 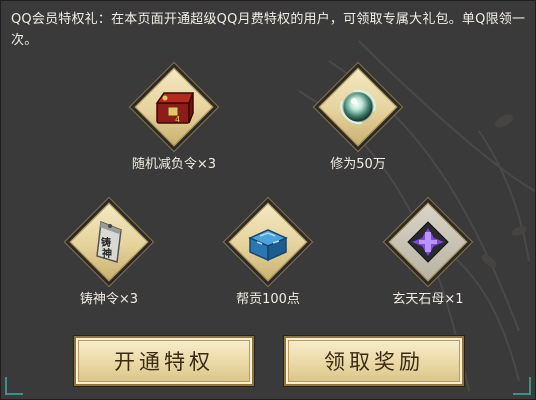 What do you see at coordinates (374, 361) in the screenshot?
I see `claim-reward-button: 领取奖励` at bounding box center [374, 361].